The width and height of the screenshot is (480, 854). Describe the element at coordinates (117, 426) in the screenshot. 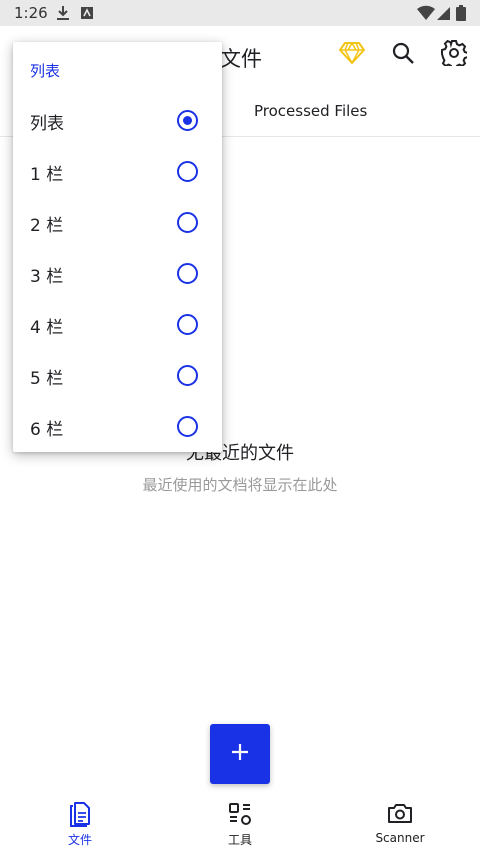

I see `menu-option-6-columns: 6 栏` at that location.